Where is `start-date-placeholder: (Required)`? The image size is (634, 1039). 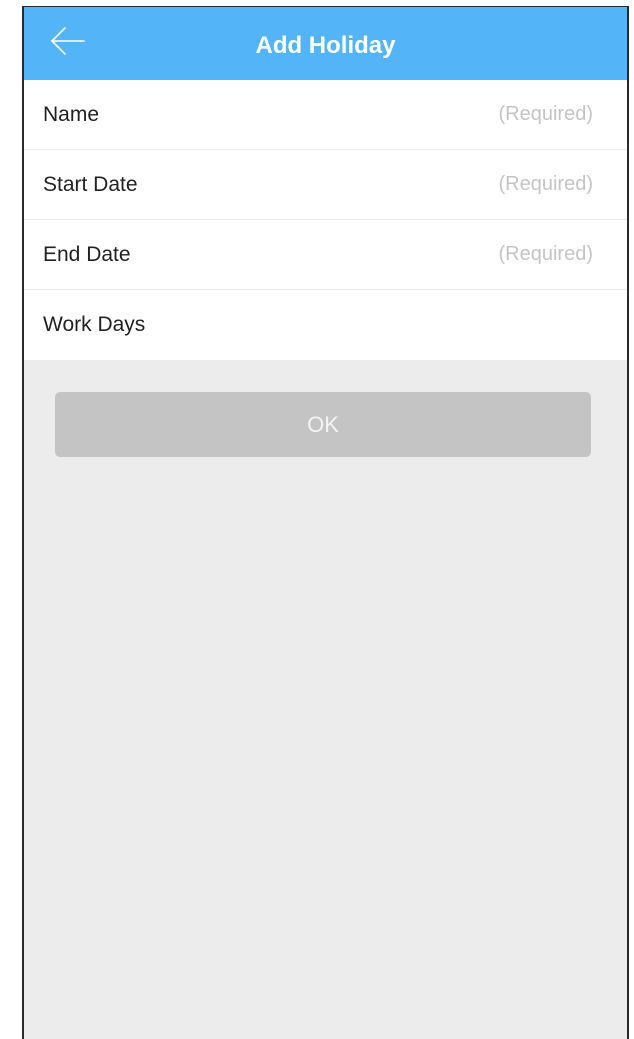
start-date-placeholder: (Required) is located at coordinates (545, 184).